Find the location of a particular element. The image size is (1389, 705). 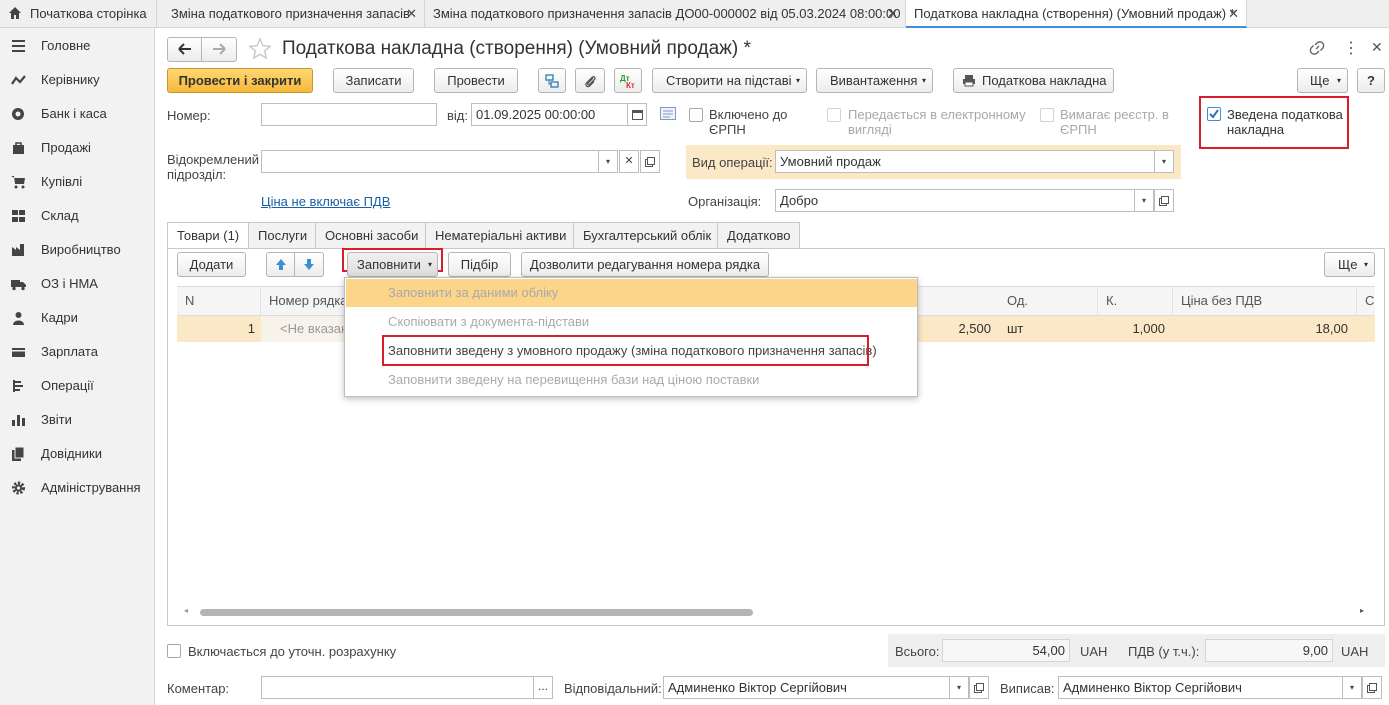

paperclip-icon is located at coordinates (590, 82).